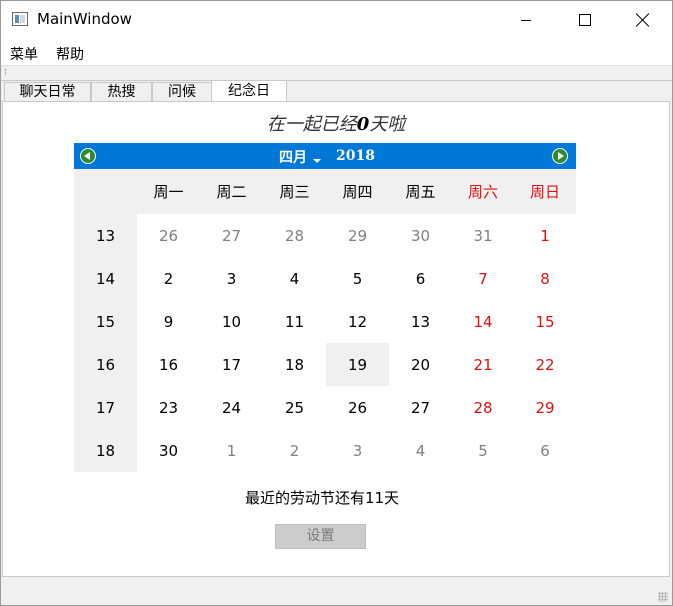 The image size is (673, 606). What do you see at coordinates (420, 364) in the screenshot?
I see `calendar-day-cell: 20` at bounding box center [420, 364].